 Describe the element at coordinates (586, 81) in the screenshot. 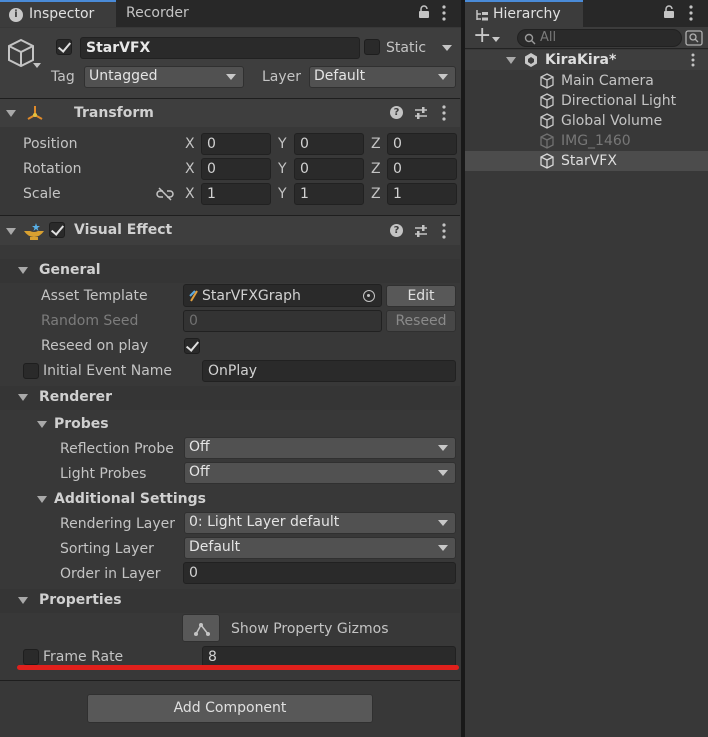

I see `hierarchy-item-main-camera: Main Camera` at that location.